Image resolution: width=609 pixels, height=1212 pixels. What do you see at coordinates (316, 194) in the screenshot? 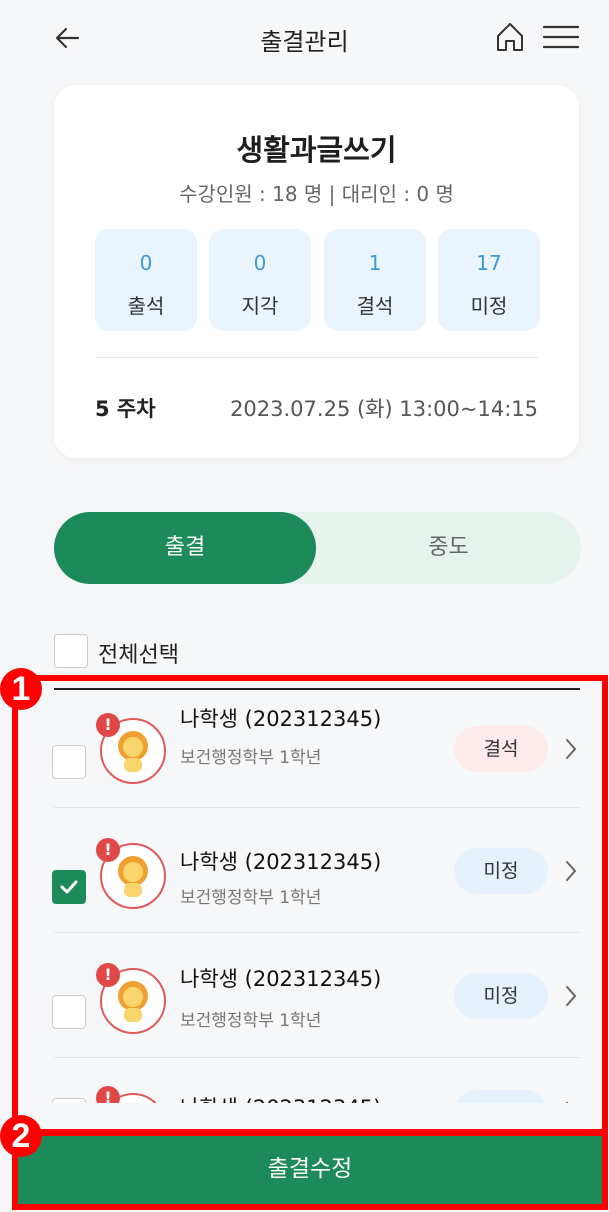
I see `enrollment-info: 수강인원 : 18 명 | 대리인 : 0 명` at bounding box center [316, 194].